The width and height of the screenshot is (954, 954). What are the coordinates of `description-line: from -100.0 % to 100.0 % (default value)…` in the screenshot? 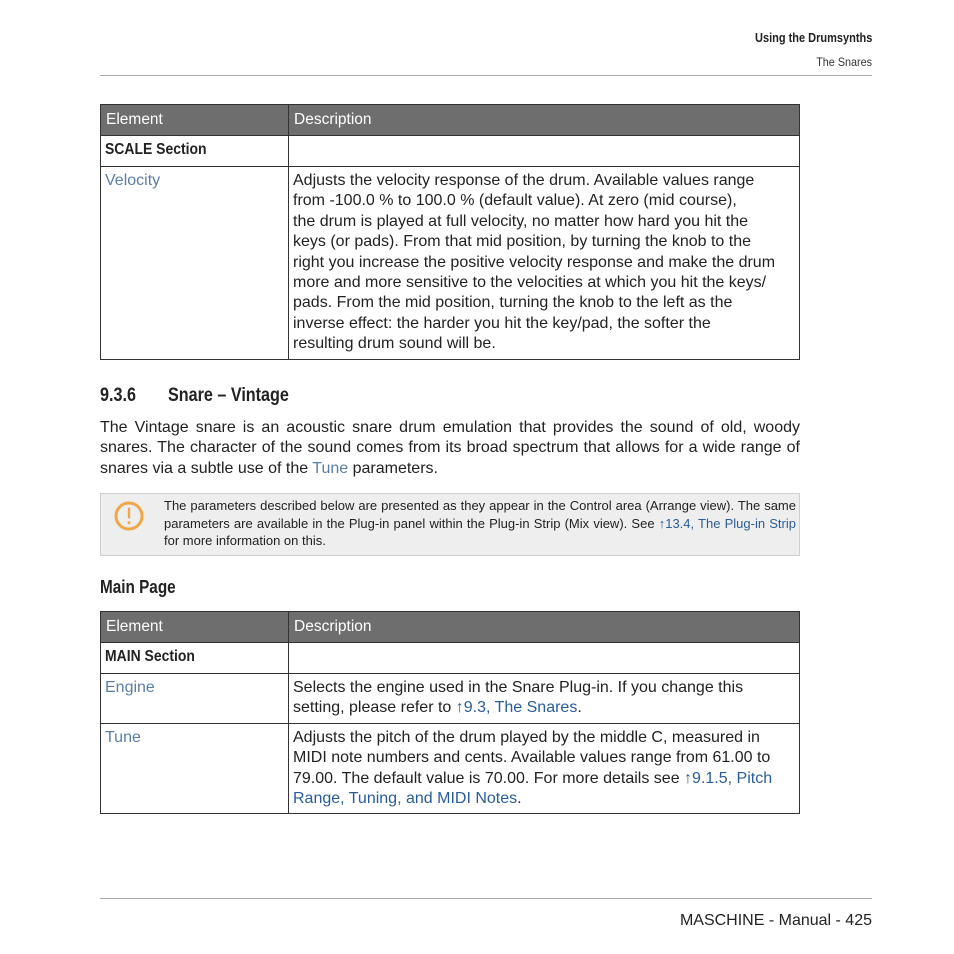 It's located at (515, 201).